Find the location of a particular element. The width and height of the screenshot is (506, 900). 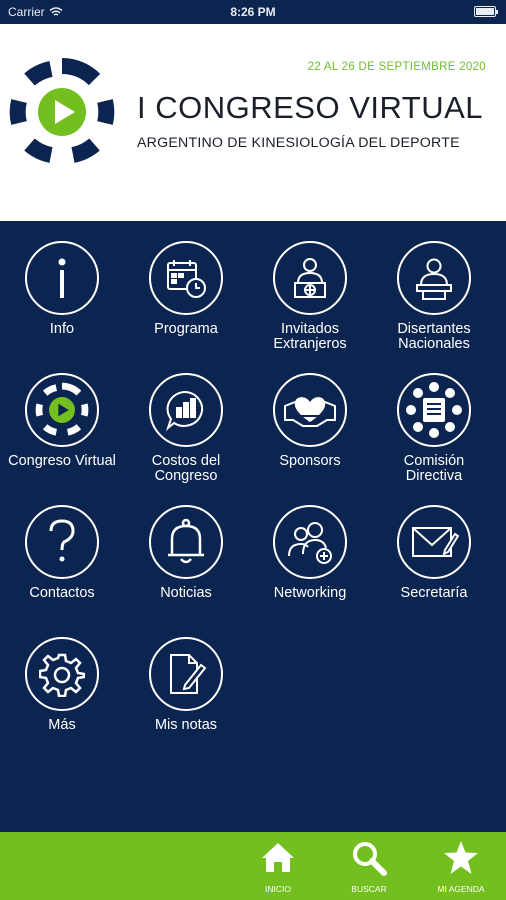

menu-item-comision-directiva: Comisión Directiva is located at coordinates (434, 418).